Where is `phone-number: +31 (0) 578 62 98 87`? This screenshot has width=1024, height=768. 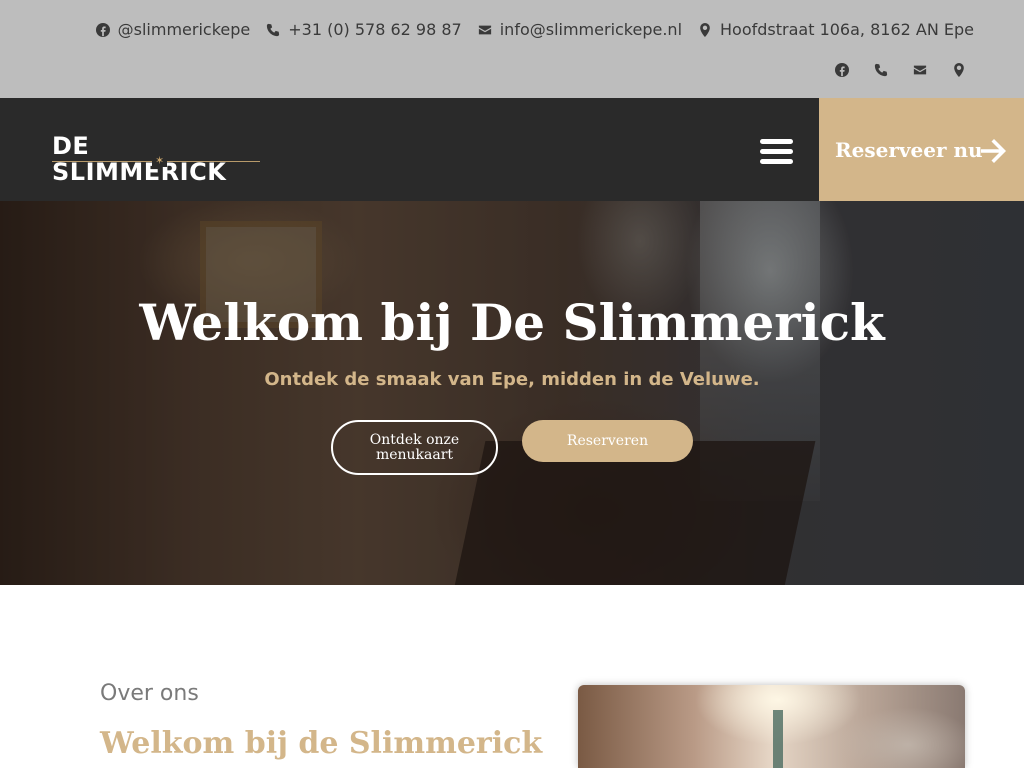 phone-number: +31 (0) 578 62 98 87 is located at coordinates (375, 29).